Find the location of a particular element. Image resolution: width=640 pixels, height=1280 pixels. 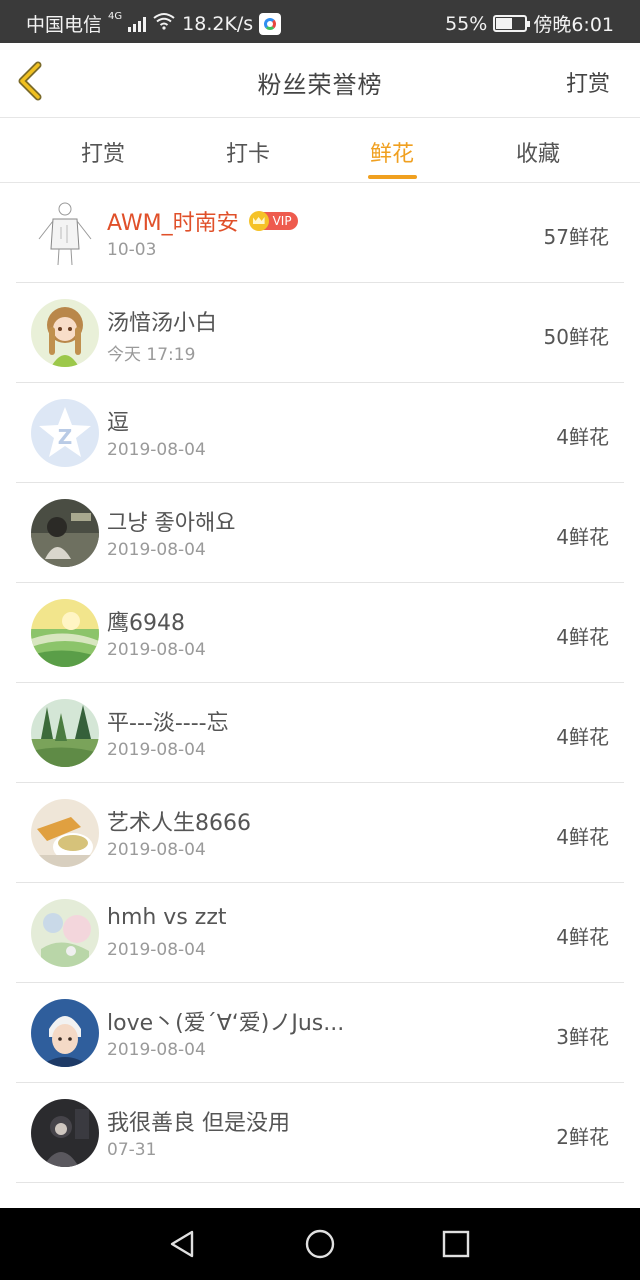

battery-percent: 55% is located at coordinates (466, 23).